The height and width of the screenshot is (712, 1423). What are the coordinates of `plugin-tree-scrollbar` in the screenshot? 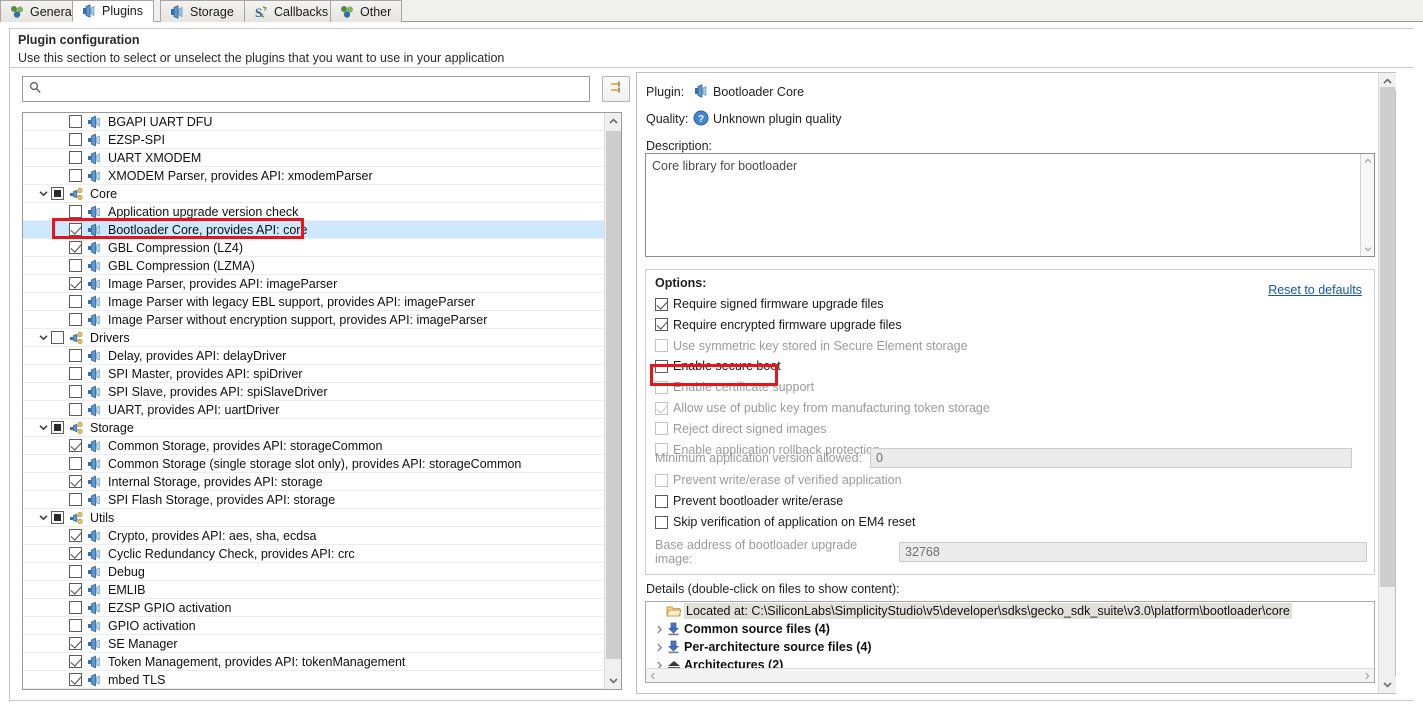 It's located at (612, 401).